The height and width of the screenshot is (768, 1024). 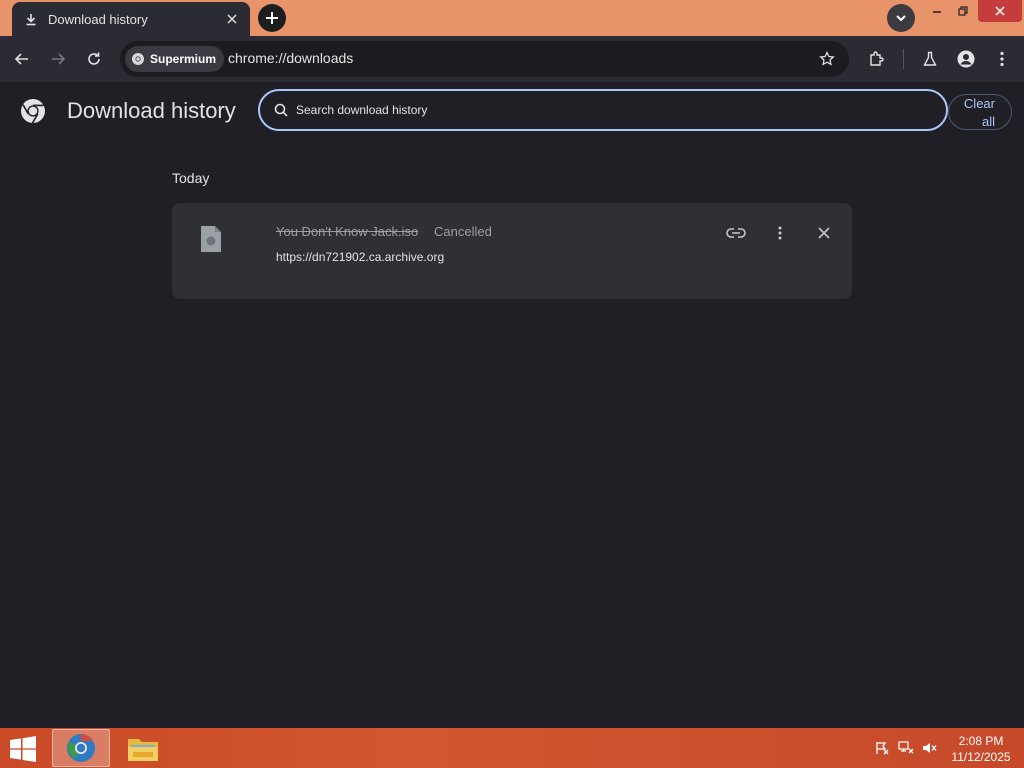 I want to click on close-window-button, so click(x=1000, y=11).